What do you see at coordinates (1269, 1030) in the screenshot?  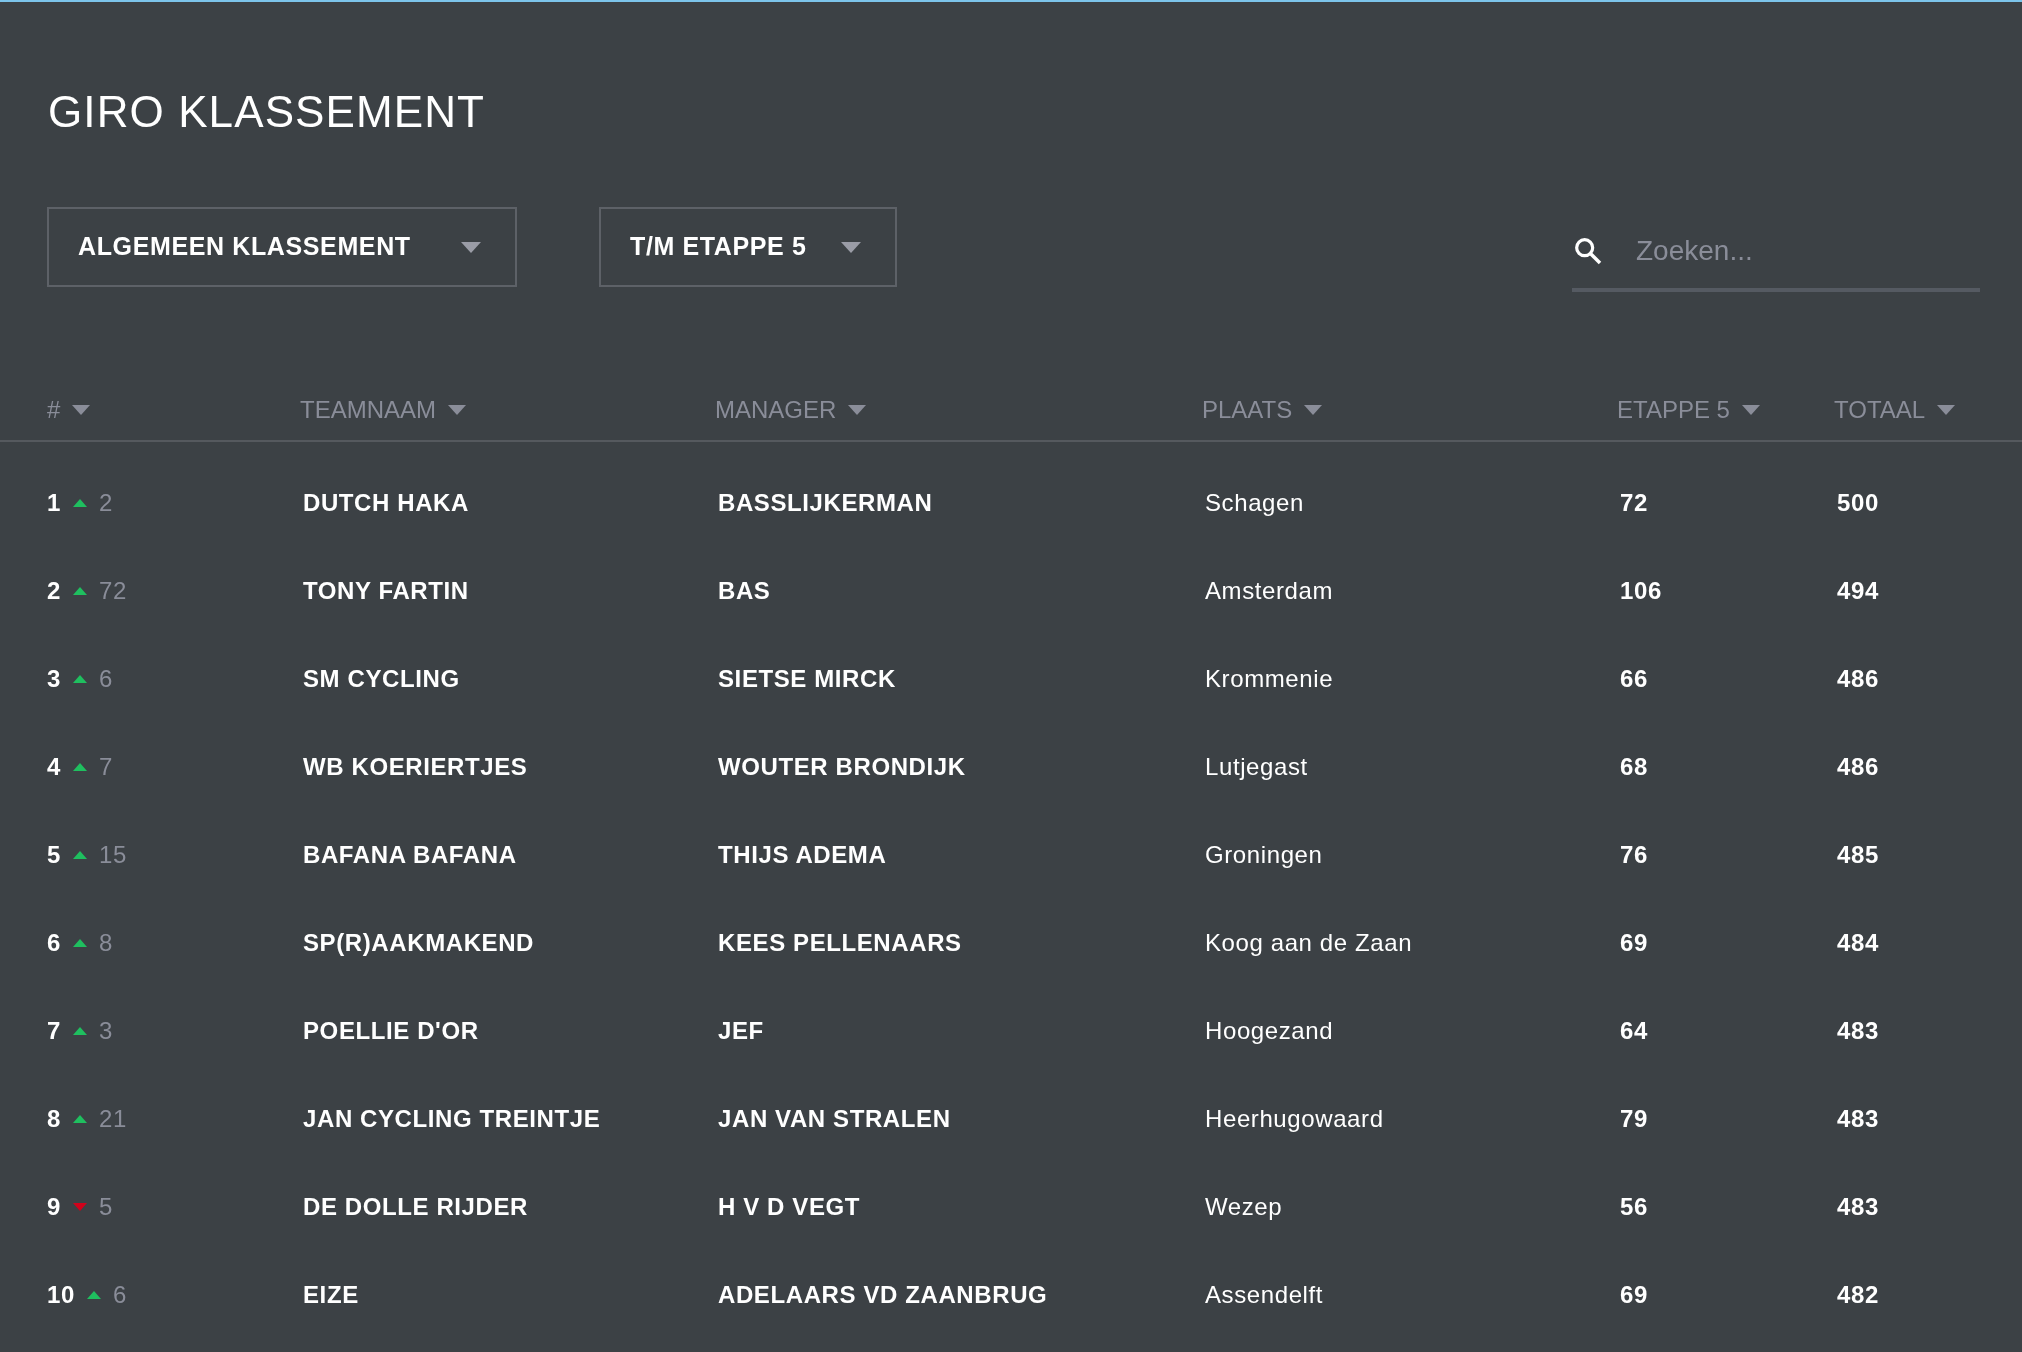 I see `place: Hoogezand` at bounding box center [1269, 1030].